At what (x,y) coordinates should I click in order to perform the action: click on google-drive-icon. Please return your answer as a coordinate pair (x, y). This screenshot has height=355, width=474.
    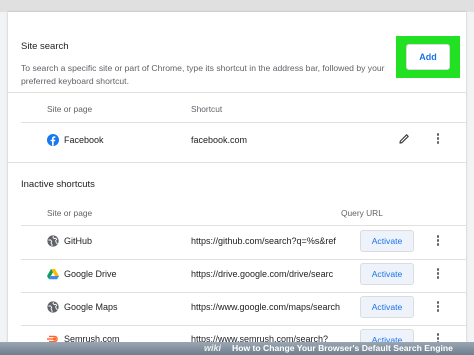
    Looking at the image, I should click on (53, 274).